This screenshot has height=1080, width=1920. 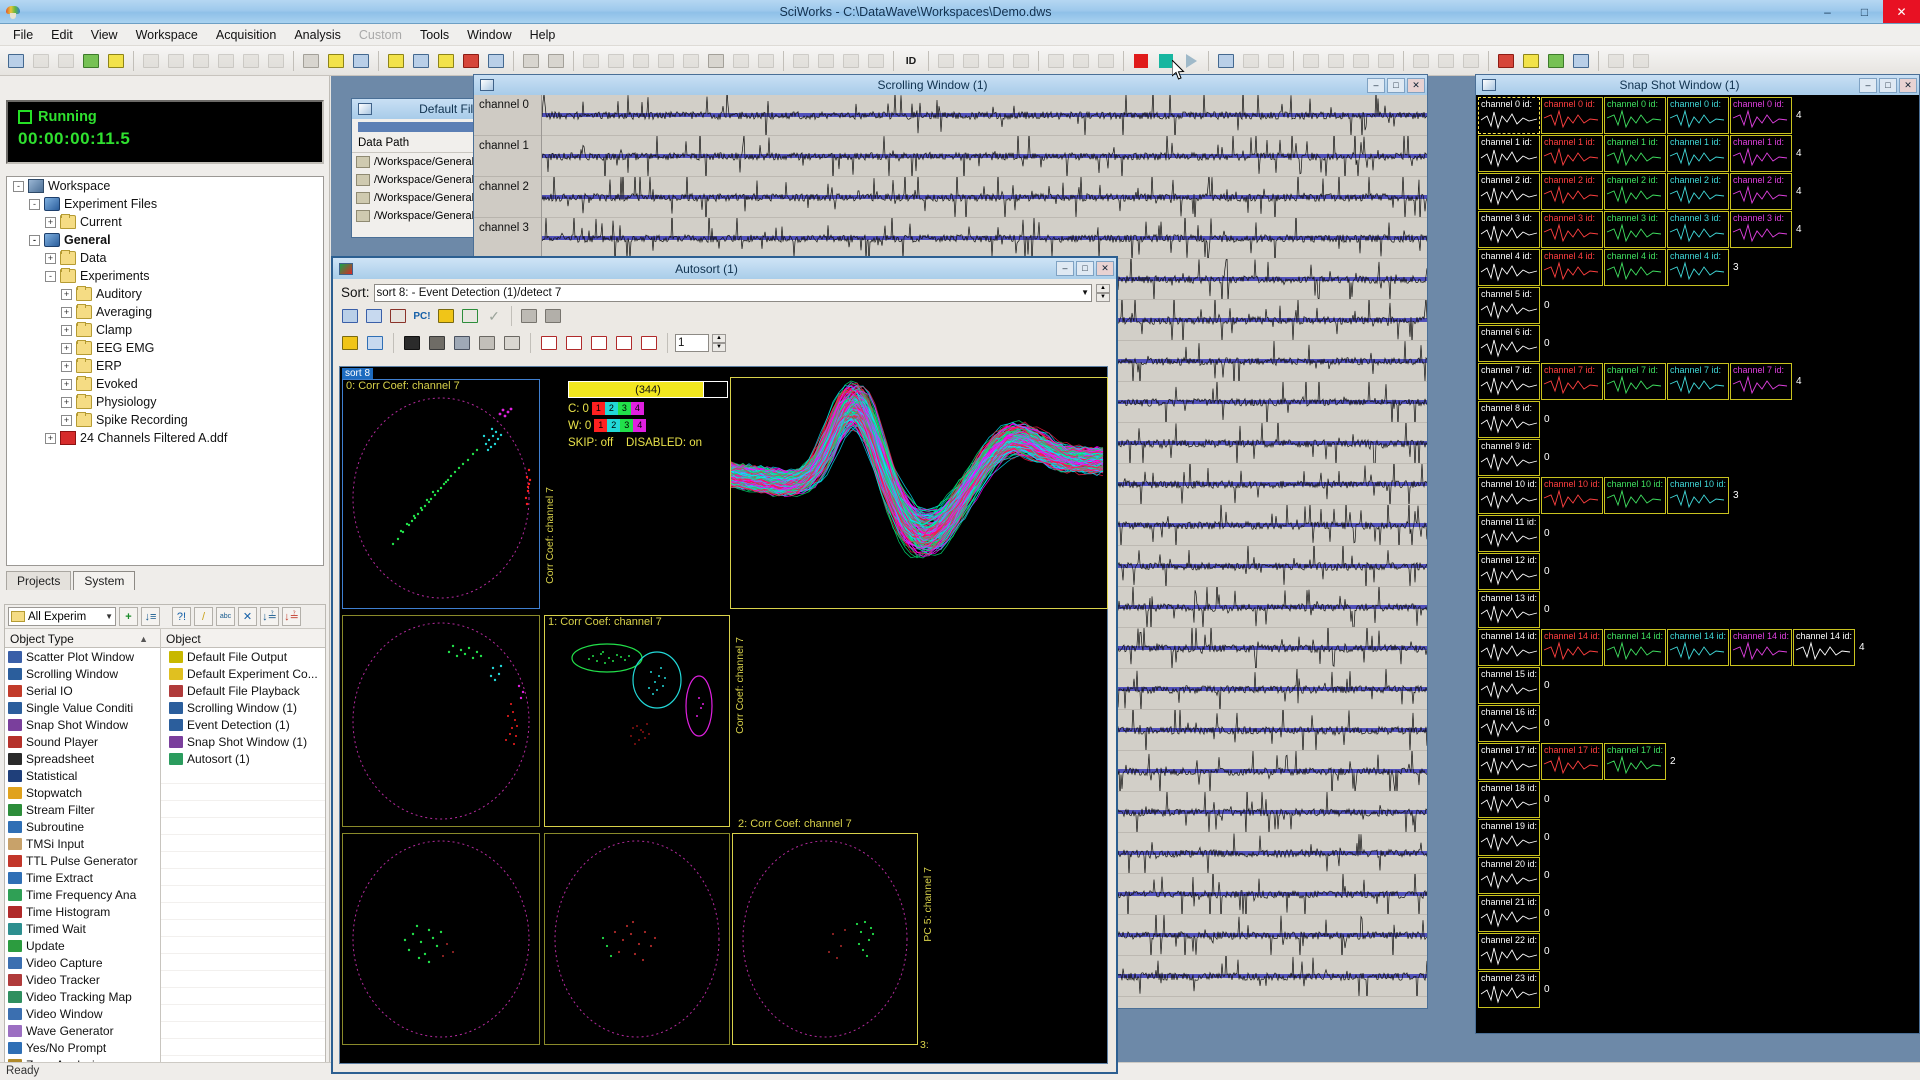 I want to click on legend-cluster-swatch-3: 3, so click(x=627, y=425).